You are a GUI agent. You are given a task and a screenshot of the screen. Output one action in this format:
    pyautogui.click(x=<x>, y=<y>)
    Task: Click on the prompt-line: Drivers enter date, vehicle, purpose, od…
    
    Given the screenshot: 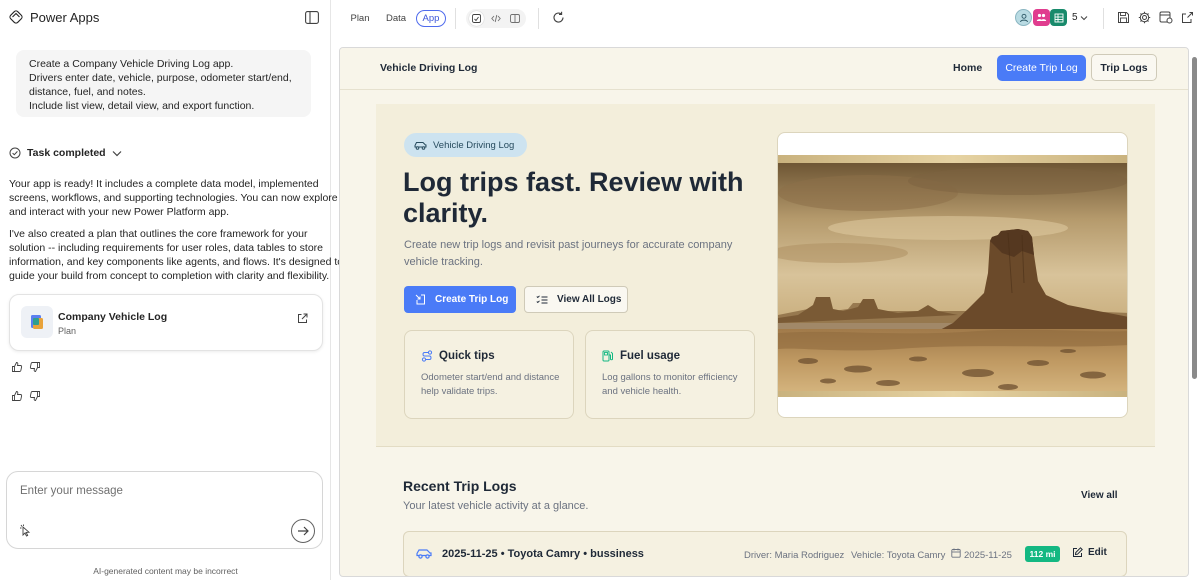 What is the action you would take?
    pyautogui.click(x=160, y=78)
    